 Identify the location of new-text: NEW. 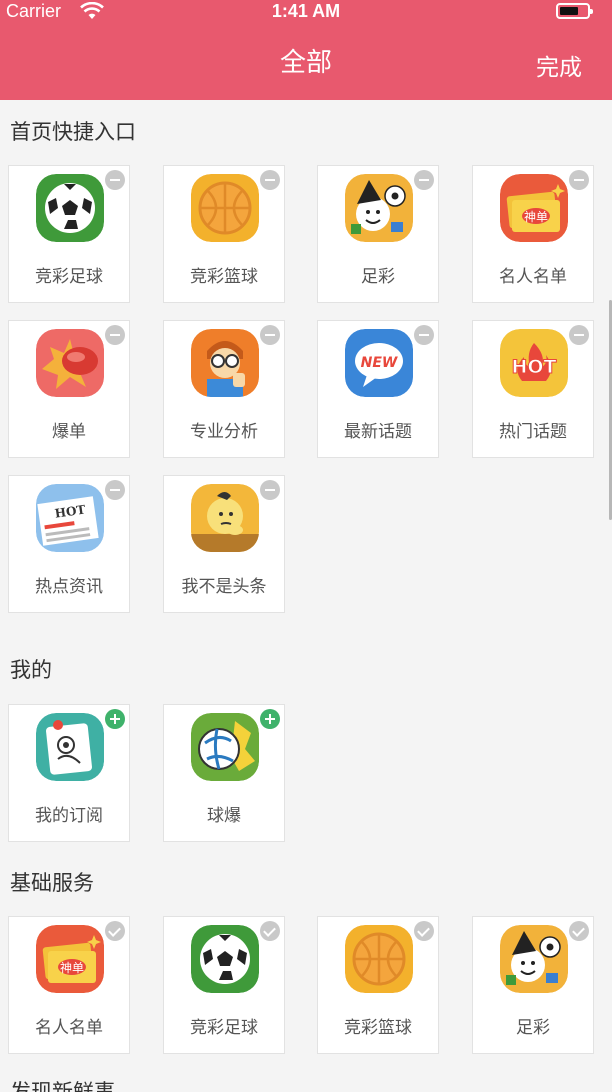
(379, 363).